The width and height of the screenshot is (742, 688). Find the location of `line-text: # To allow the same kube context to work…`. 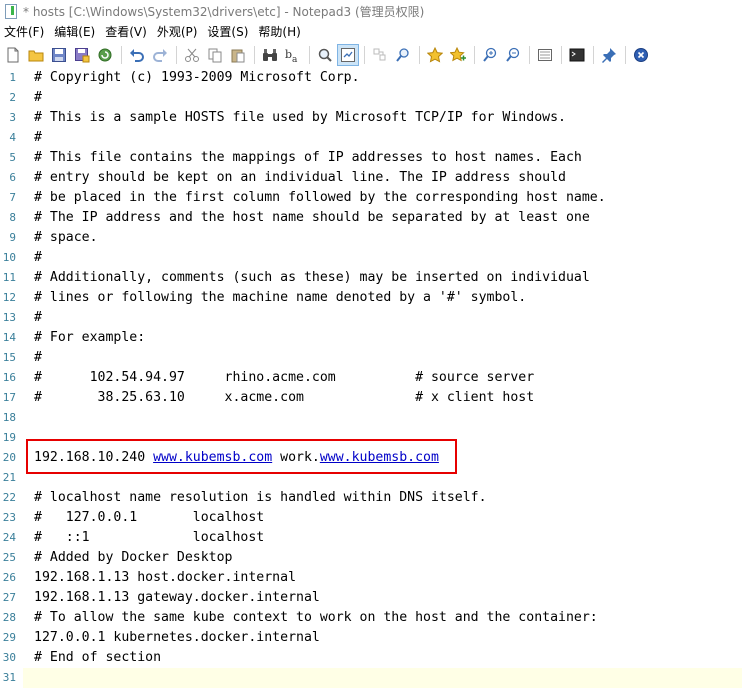

line-text: # To allow the same kube context to work… is located at coordinates (316, 618).